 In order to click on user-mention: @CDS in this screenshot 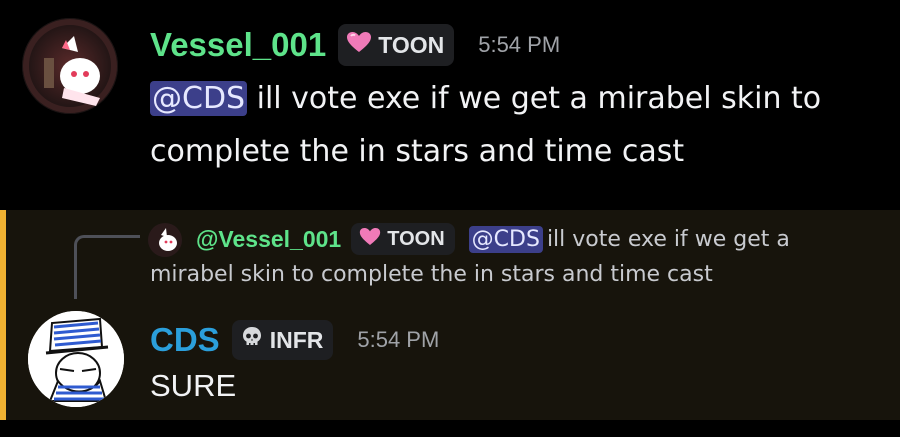, I will do `click(199, 98)`.